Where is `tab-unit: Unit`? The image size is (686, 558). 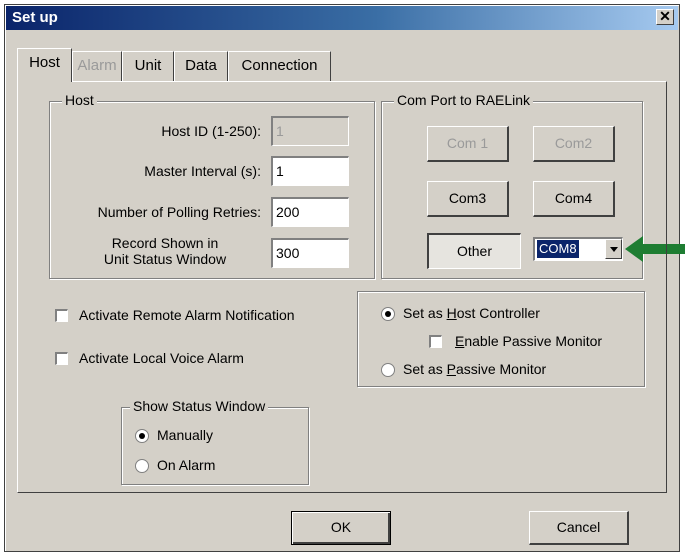
tab-unit: Unit is located at coordinates (148, 66).